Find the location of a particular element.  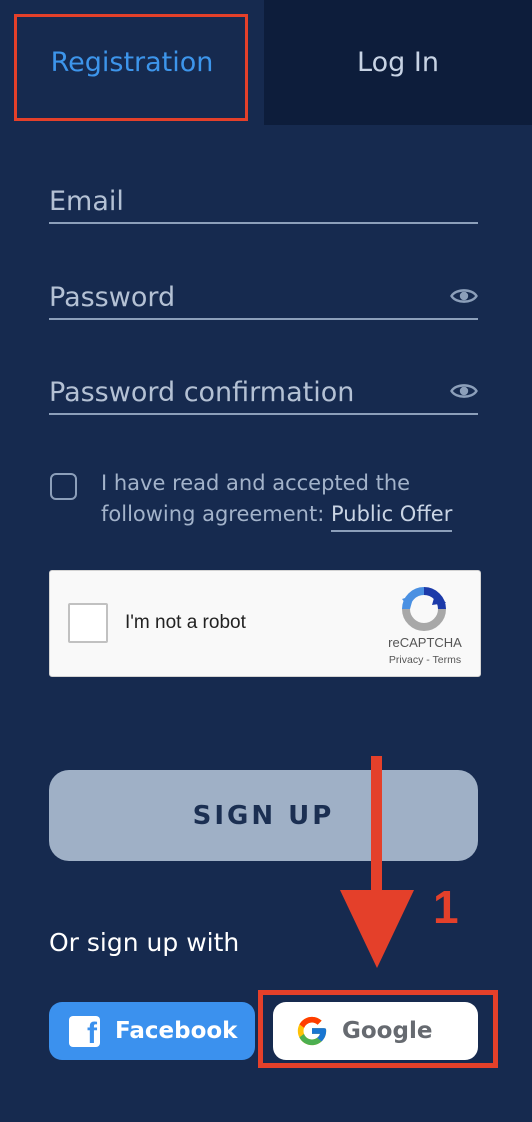

agreement-checkbox is located at coordinates (63, 486).